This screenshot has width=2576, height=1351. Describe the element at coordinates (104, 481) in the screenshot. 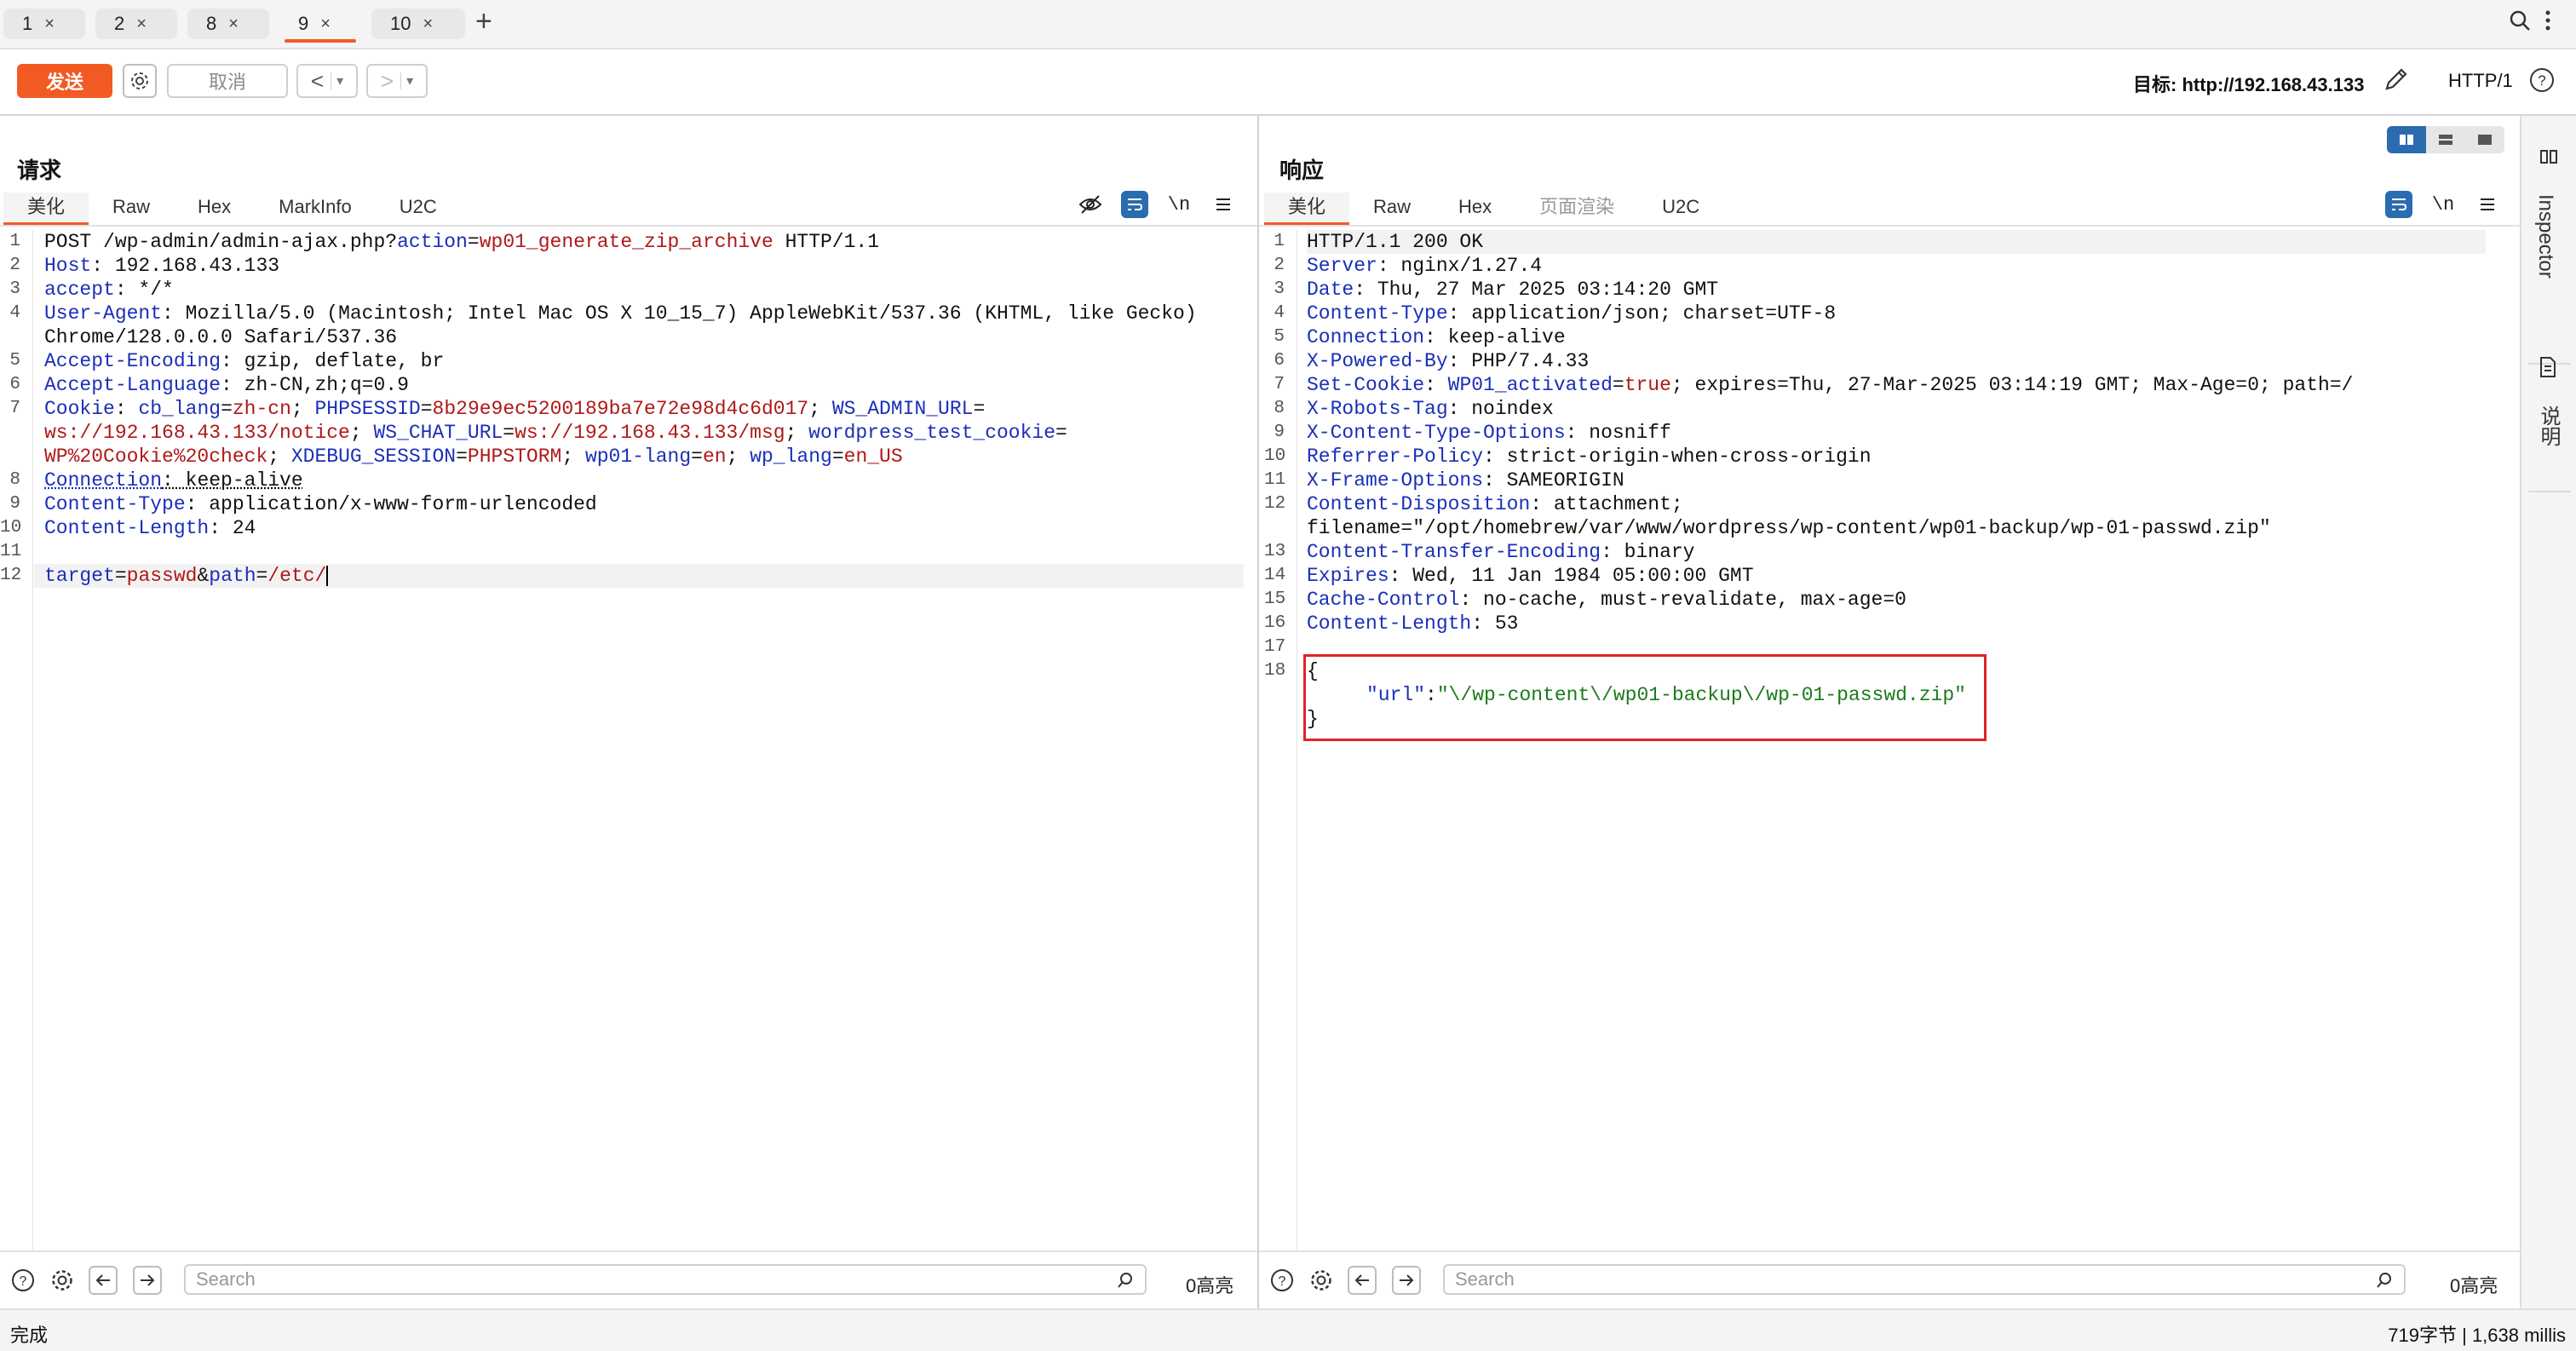

I see `code-token: Connection` at that location.